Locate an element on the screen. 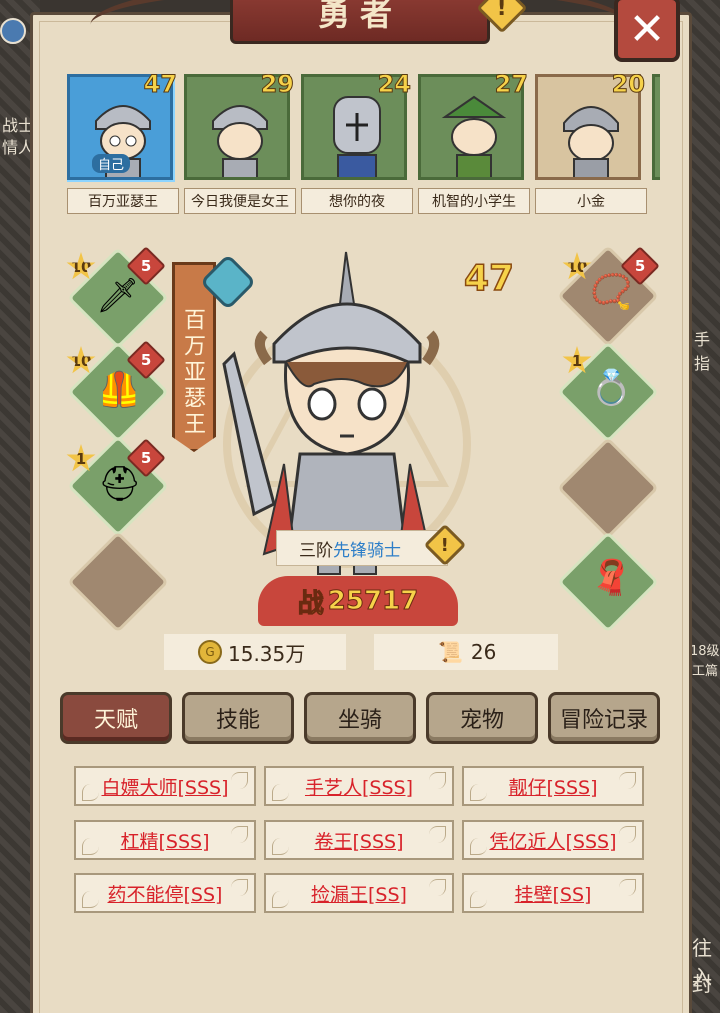  talent-item: 挂壁[SS] is located at coordinates (553, 893).